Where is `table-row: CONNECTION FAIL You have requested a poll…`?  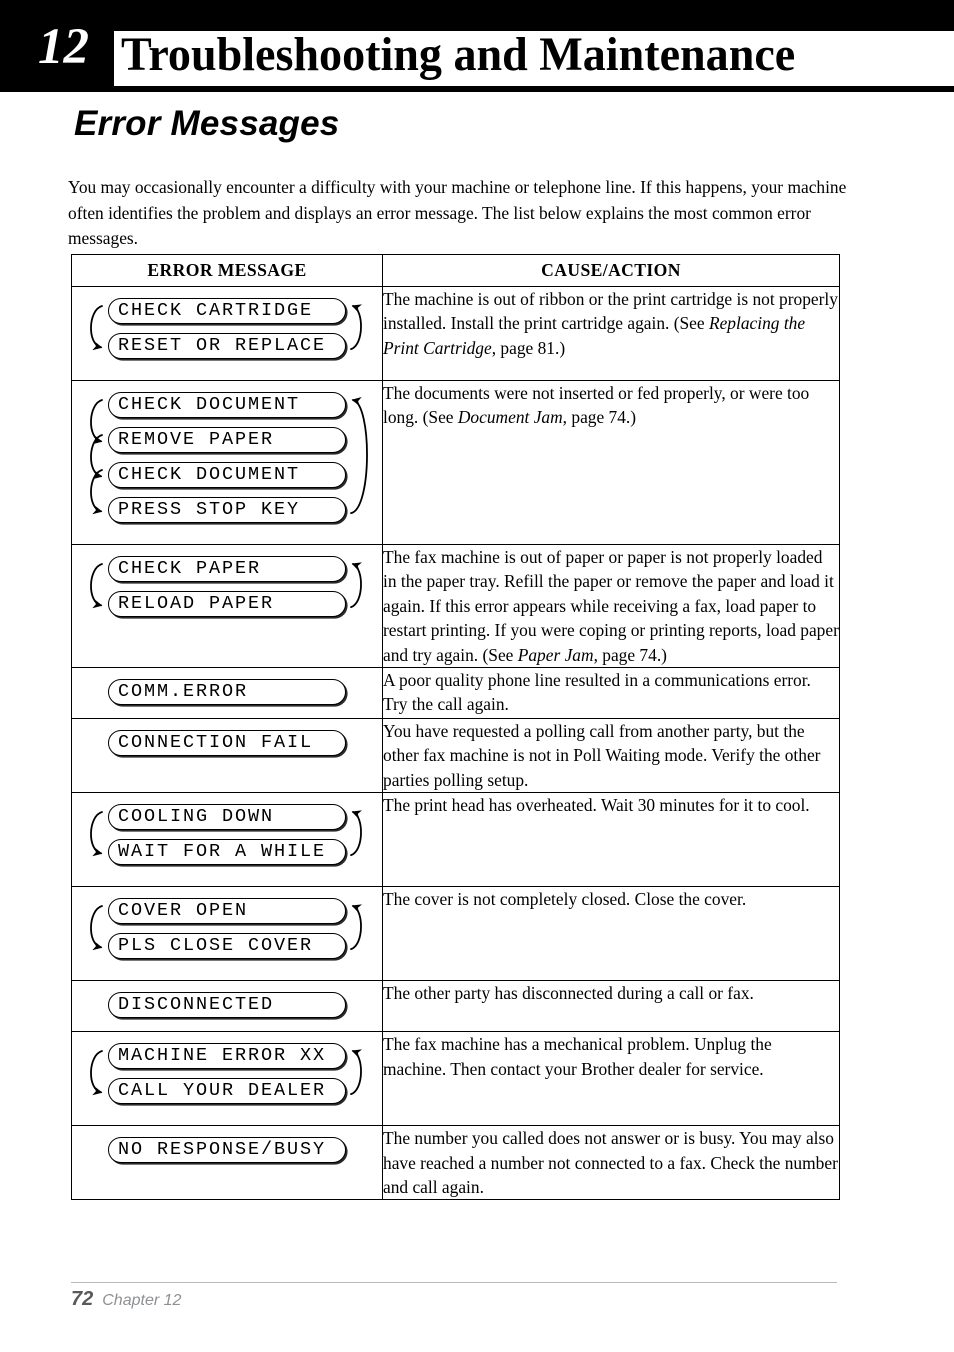 table-row: CONNECTION FAIL You have requested a poll… is located at coordinates (455, 756).